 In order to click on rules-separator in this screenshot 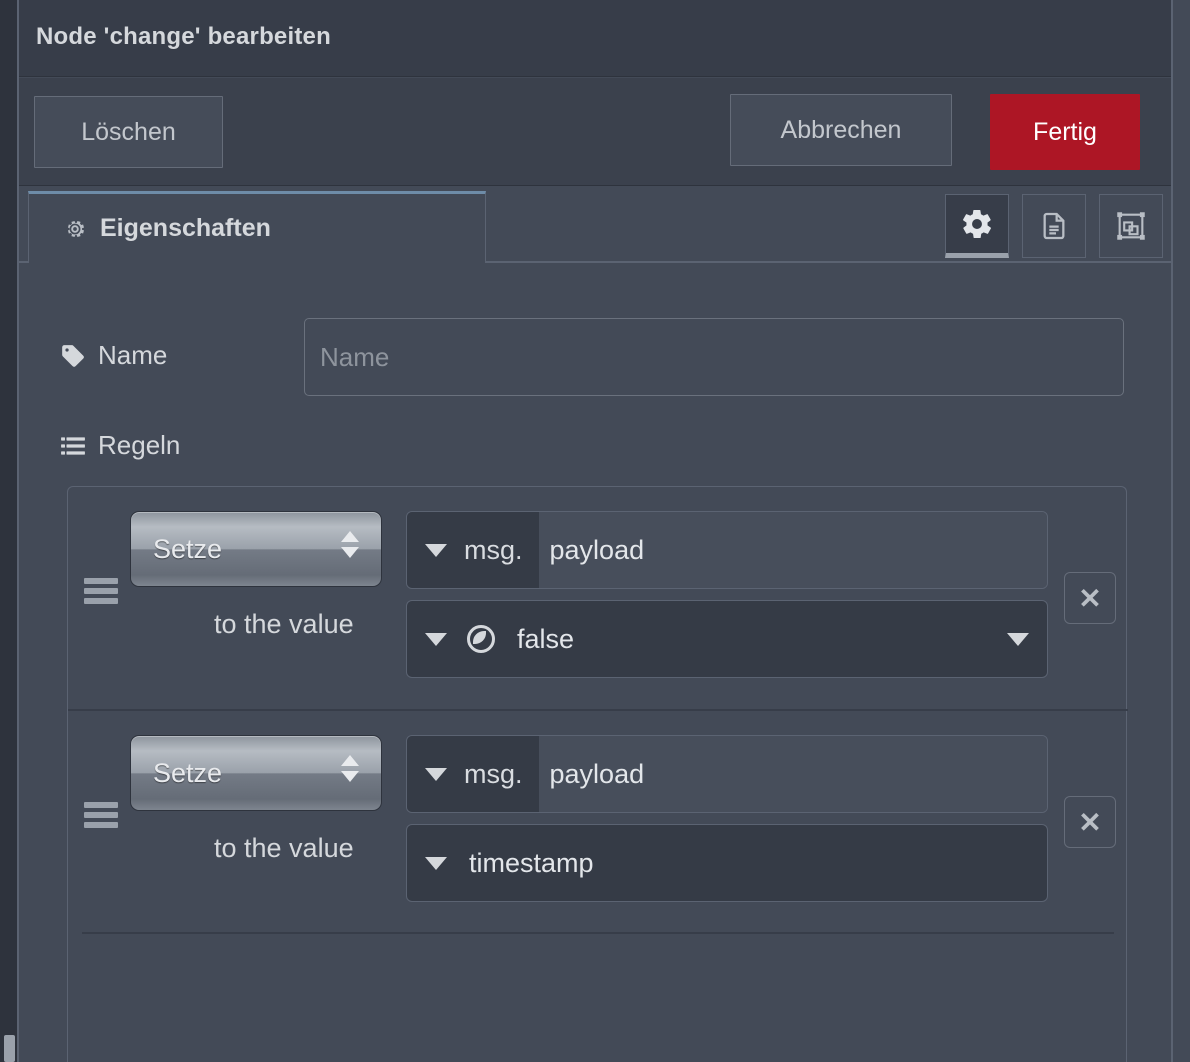, I will do `click(598, 933)`.